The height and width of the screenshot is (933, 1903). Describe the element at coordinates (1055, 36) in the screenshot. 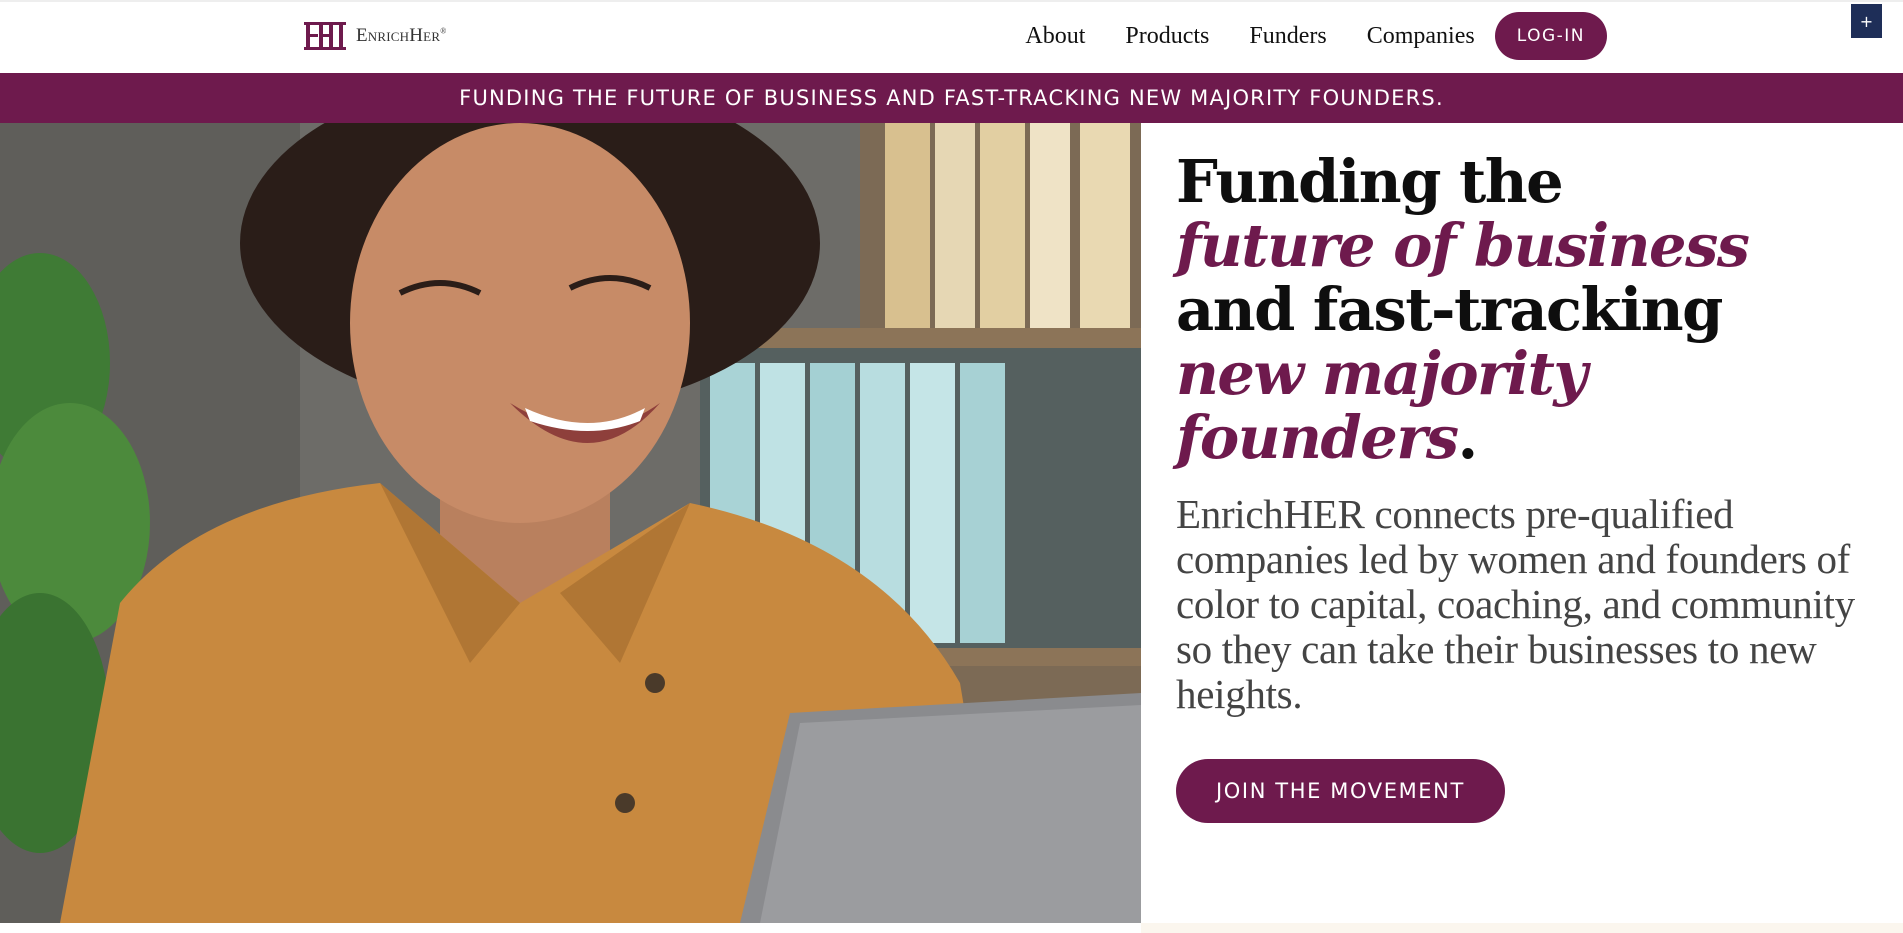

I see `nav-about: About` at that location.